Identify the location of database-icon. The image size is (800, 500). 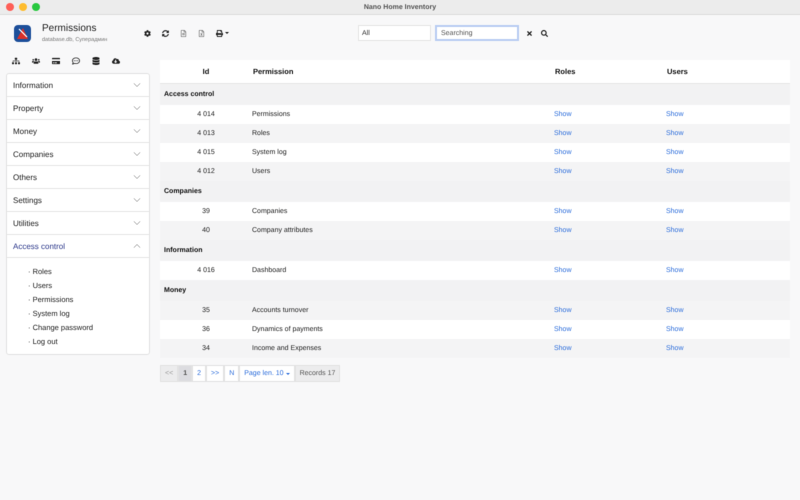
(96, 62).